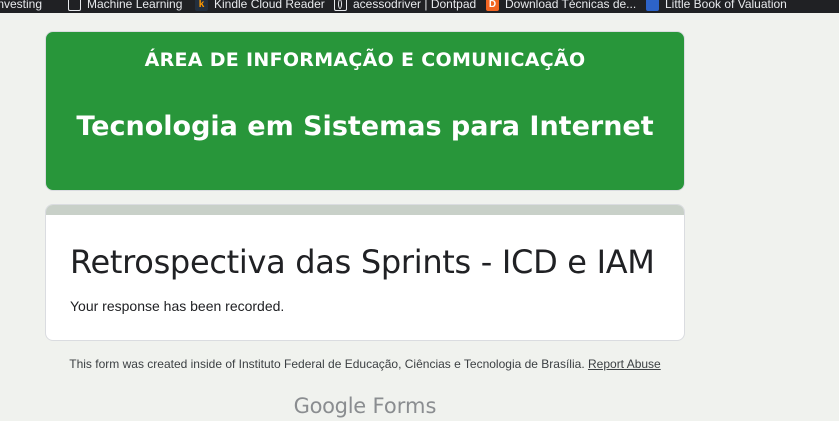 This screenshot has width=839, height=421. What do you see at coordinates (652, 5) in the screenshot?
I see `shield-icon` at bounding box center [652, 5].